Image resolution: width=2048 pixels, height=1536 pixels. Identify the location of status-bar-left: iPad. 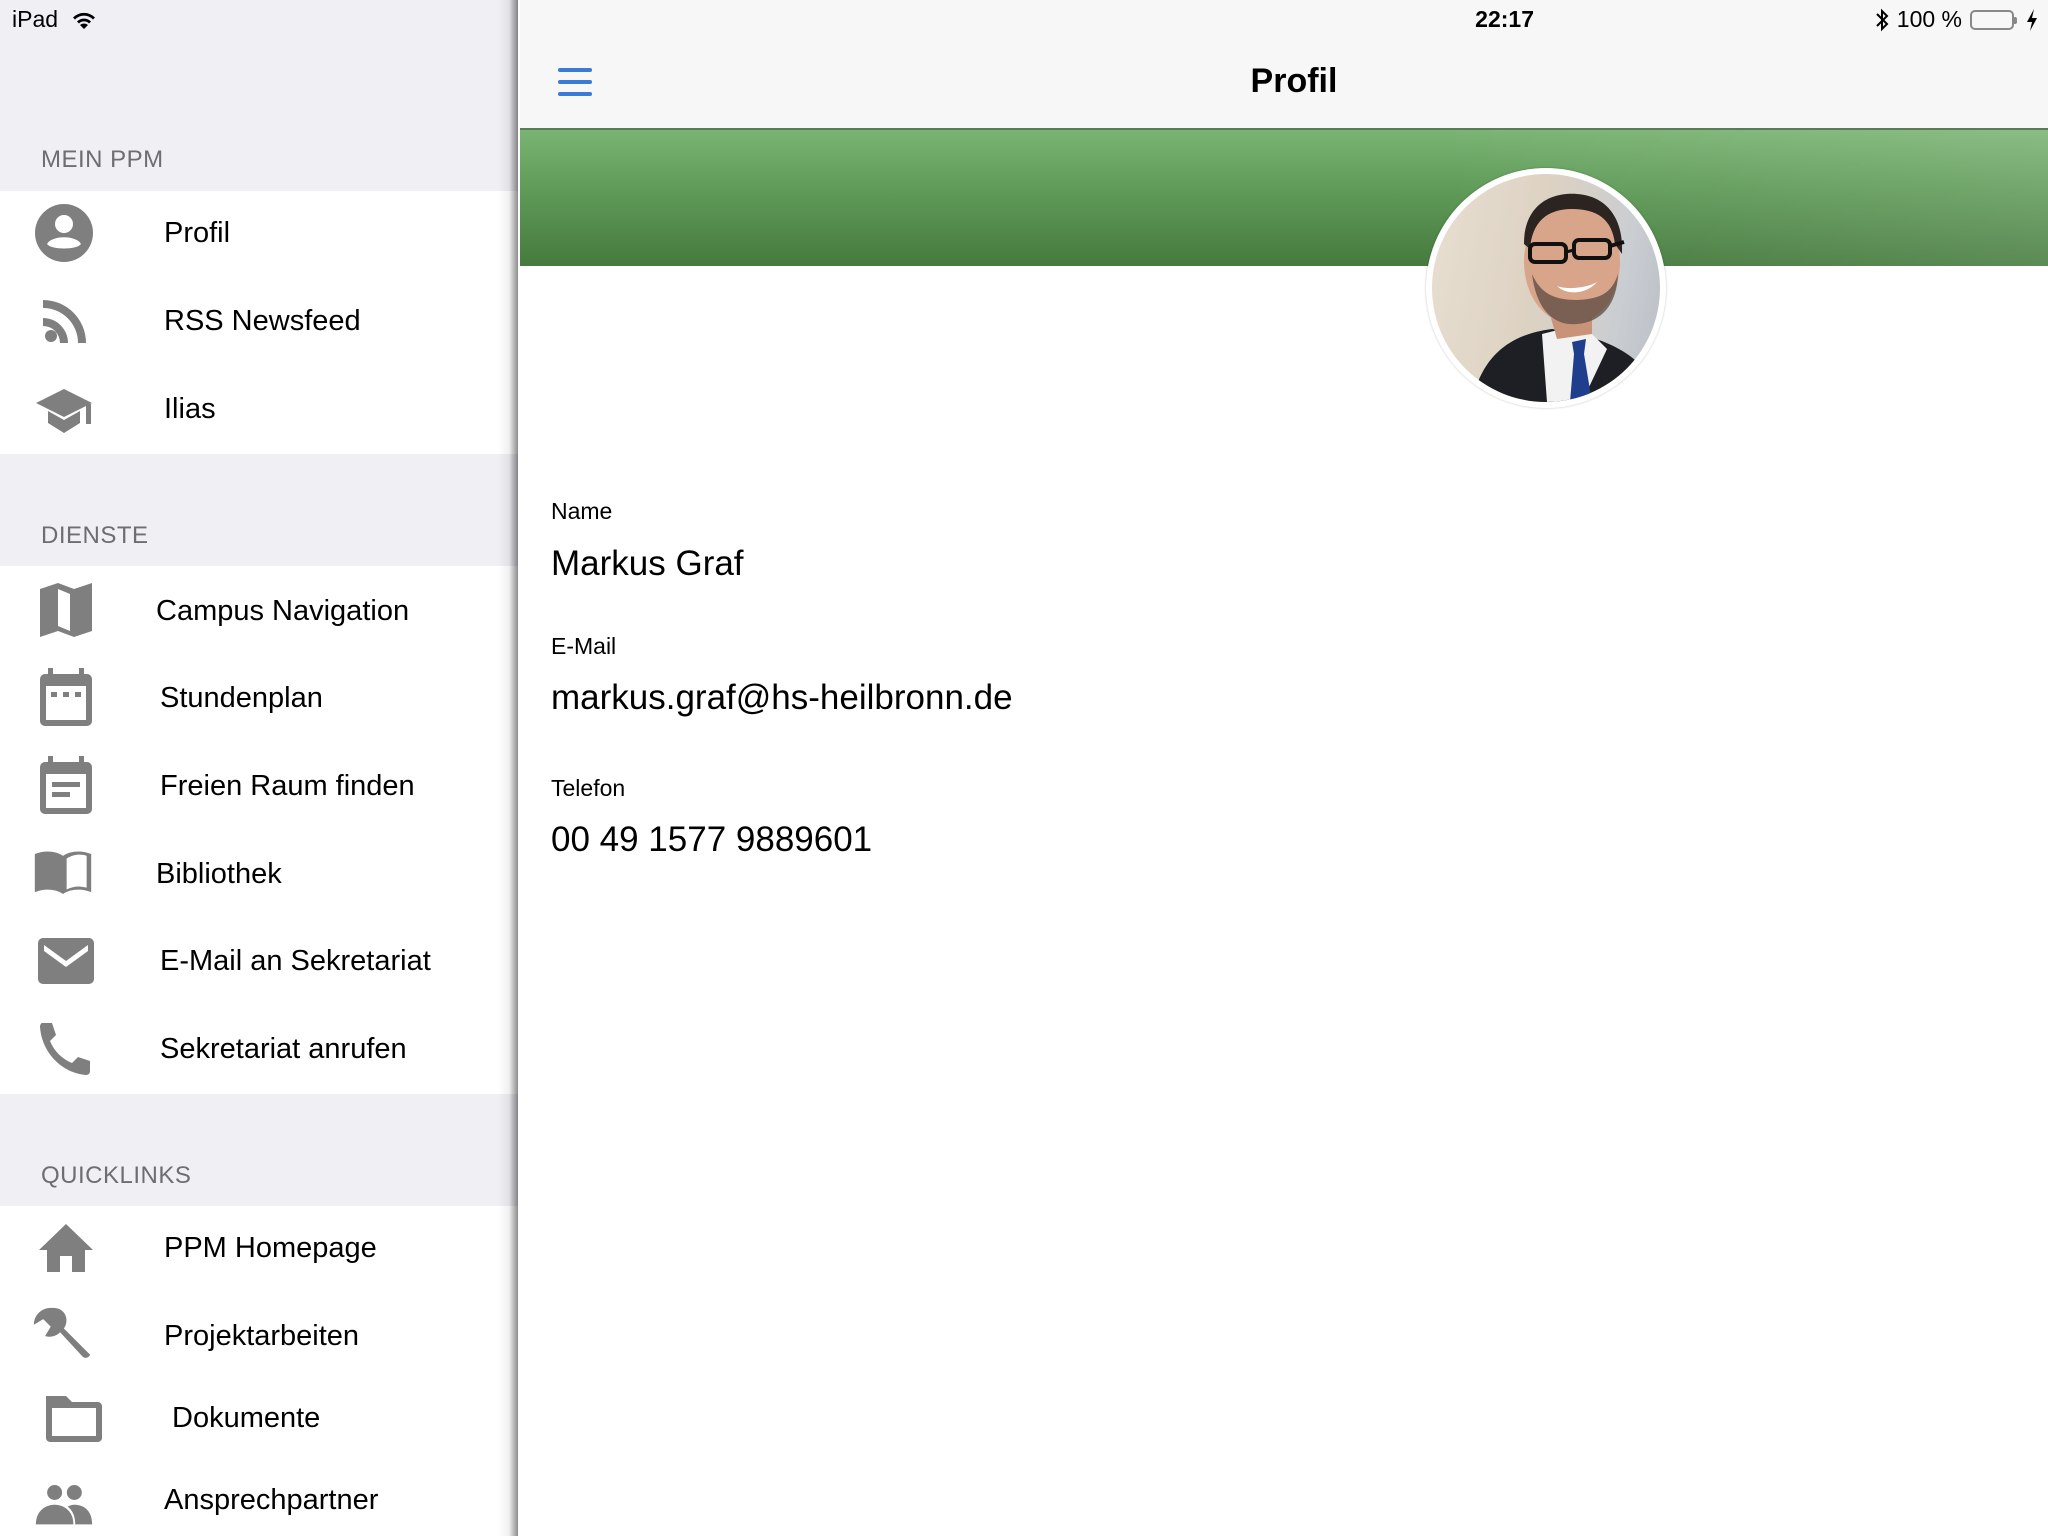
(55, 19).